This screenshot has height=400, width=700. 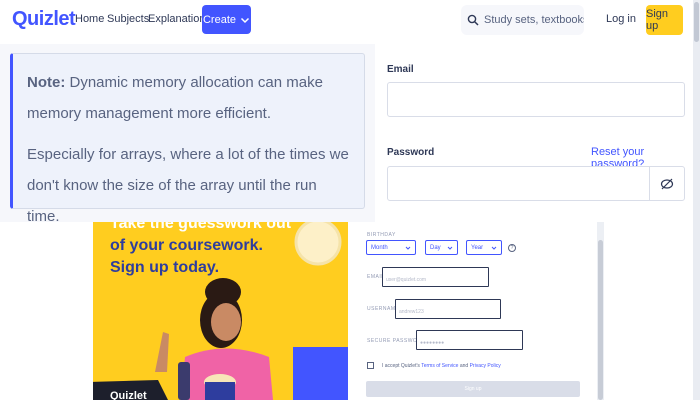 I want to click on signup-username-field, so click(x=448, y=310).